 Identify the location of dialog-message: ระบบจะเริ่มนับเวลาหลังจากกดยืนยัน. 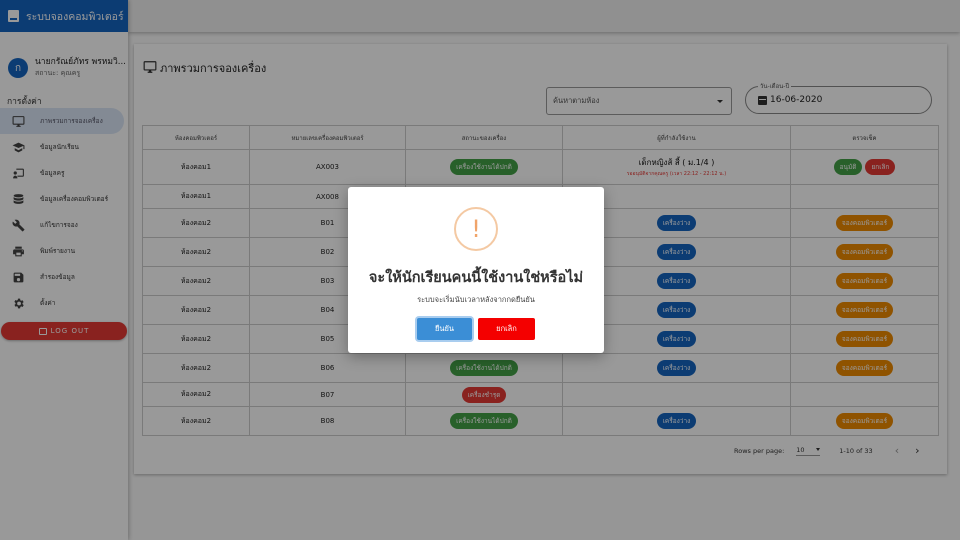
(476, 299).